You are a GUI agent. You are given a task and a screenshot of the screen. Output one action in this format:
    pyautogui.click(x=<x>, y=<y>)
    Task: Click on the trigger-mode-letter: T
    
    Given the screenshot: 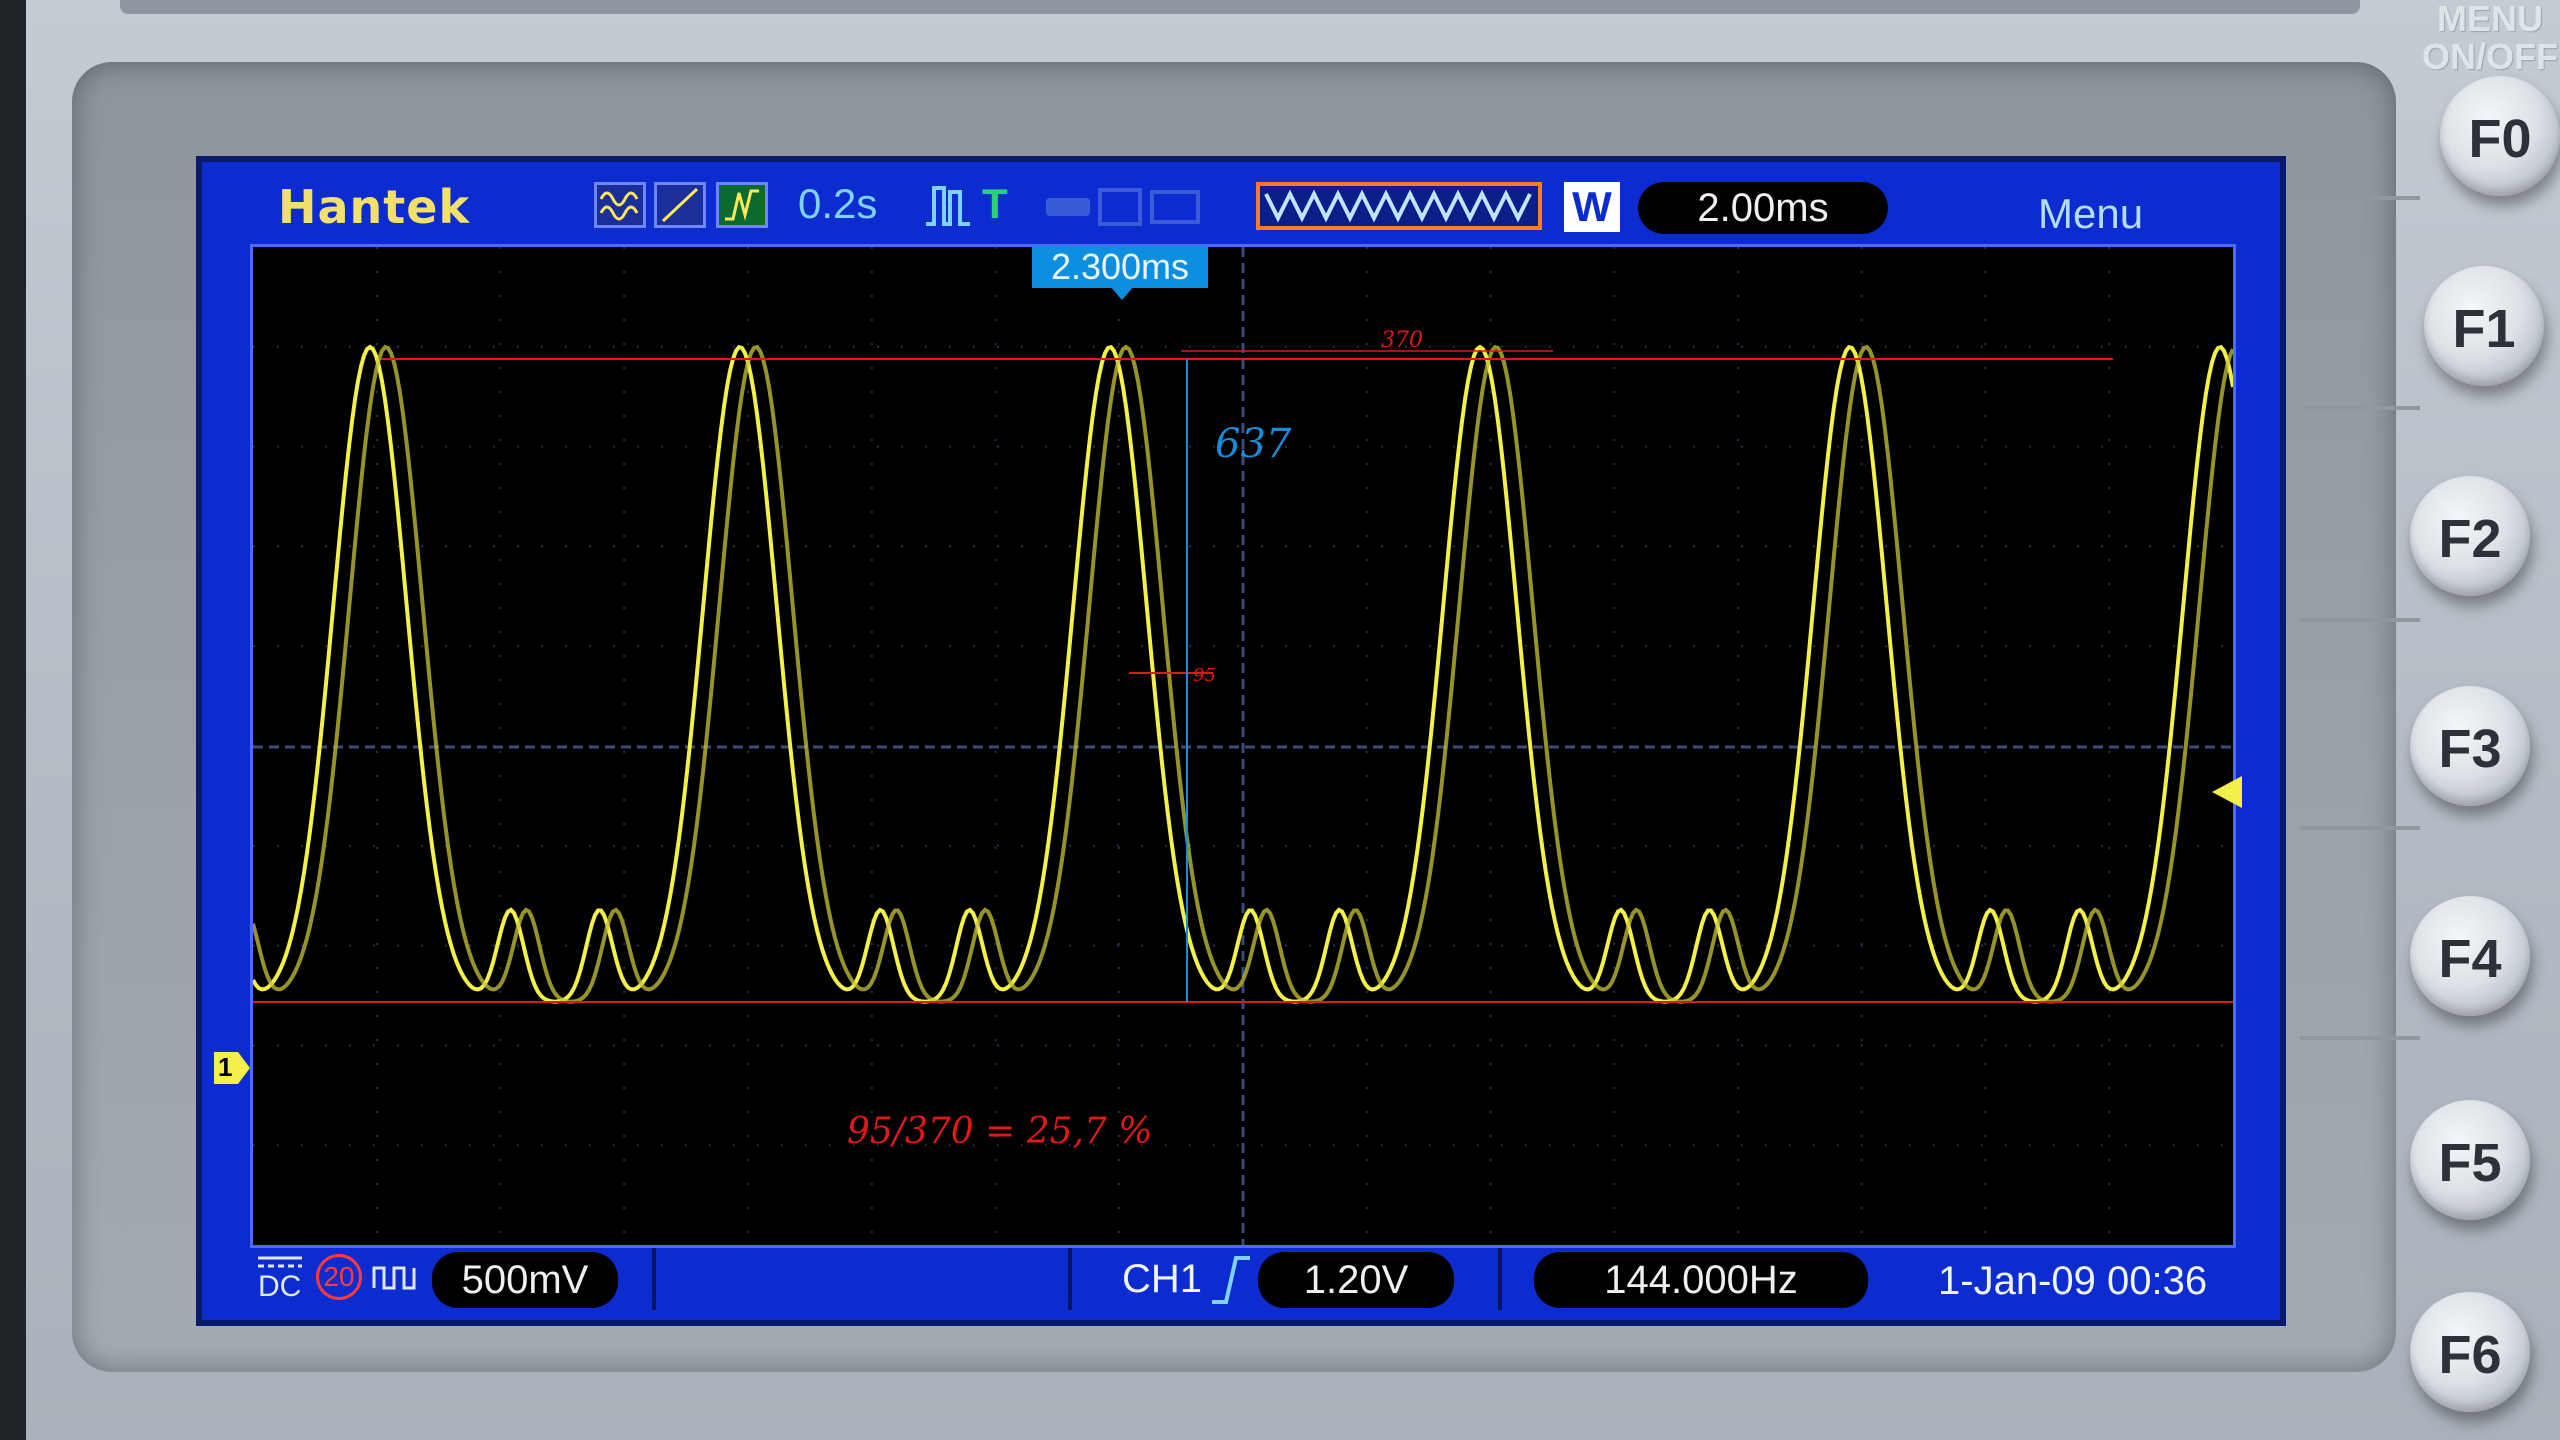 What is the action you would take?
    pyautogui.click(x=995, y=203)
    